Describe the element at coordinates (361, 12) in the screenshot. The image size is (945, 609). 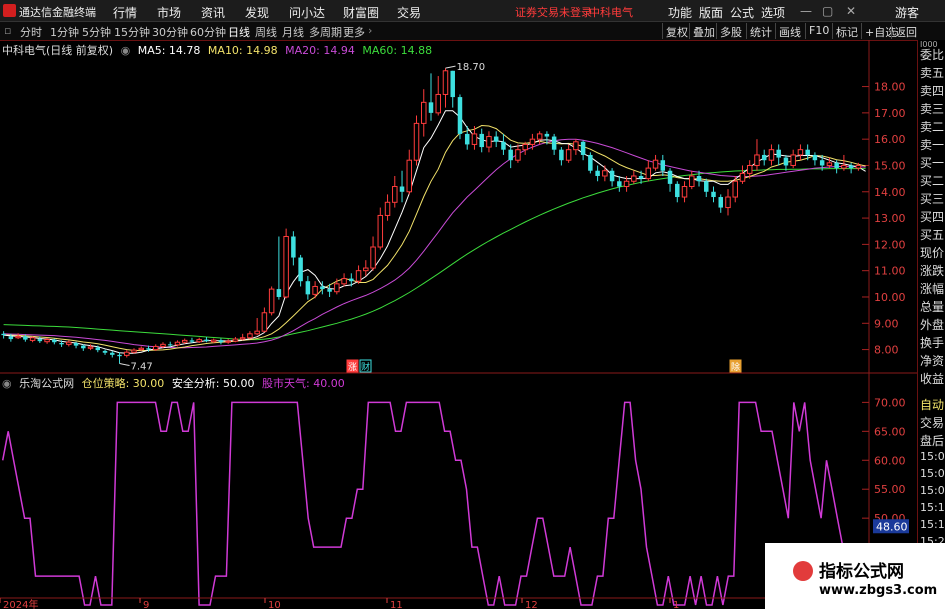
I see `menu-caifuquan: 财富圈` at that location.